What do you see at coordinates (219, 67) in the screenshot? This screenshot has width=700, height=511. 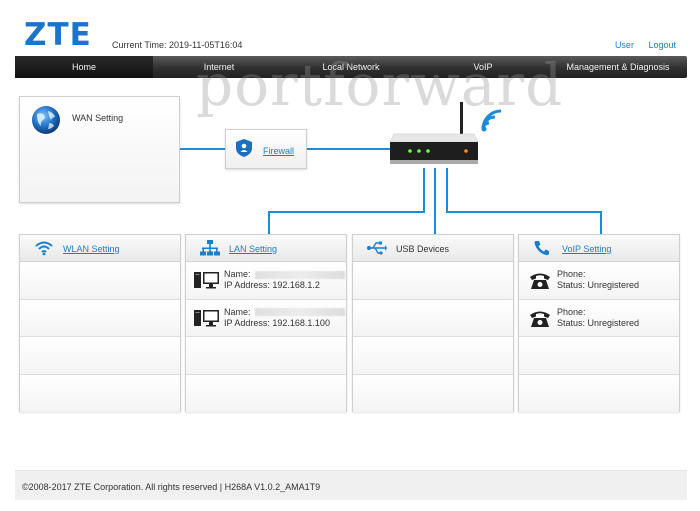 I see `nav-internet: Internet` at bounding box center [219, 67].